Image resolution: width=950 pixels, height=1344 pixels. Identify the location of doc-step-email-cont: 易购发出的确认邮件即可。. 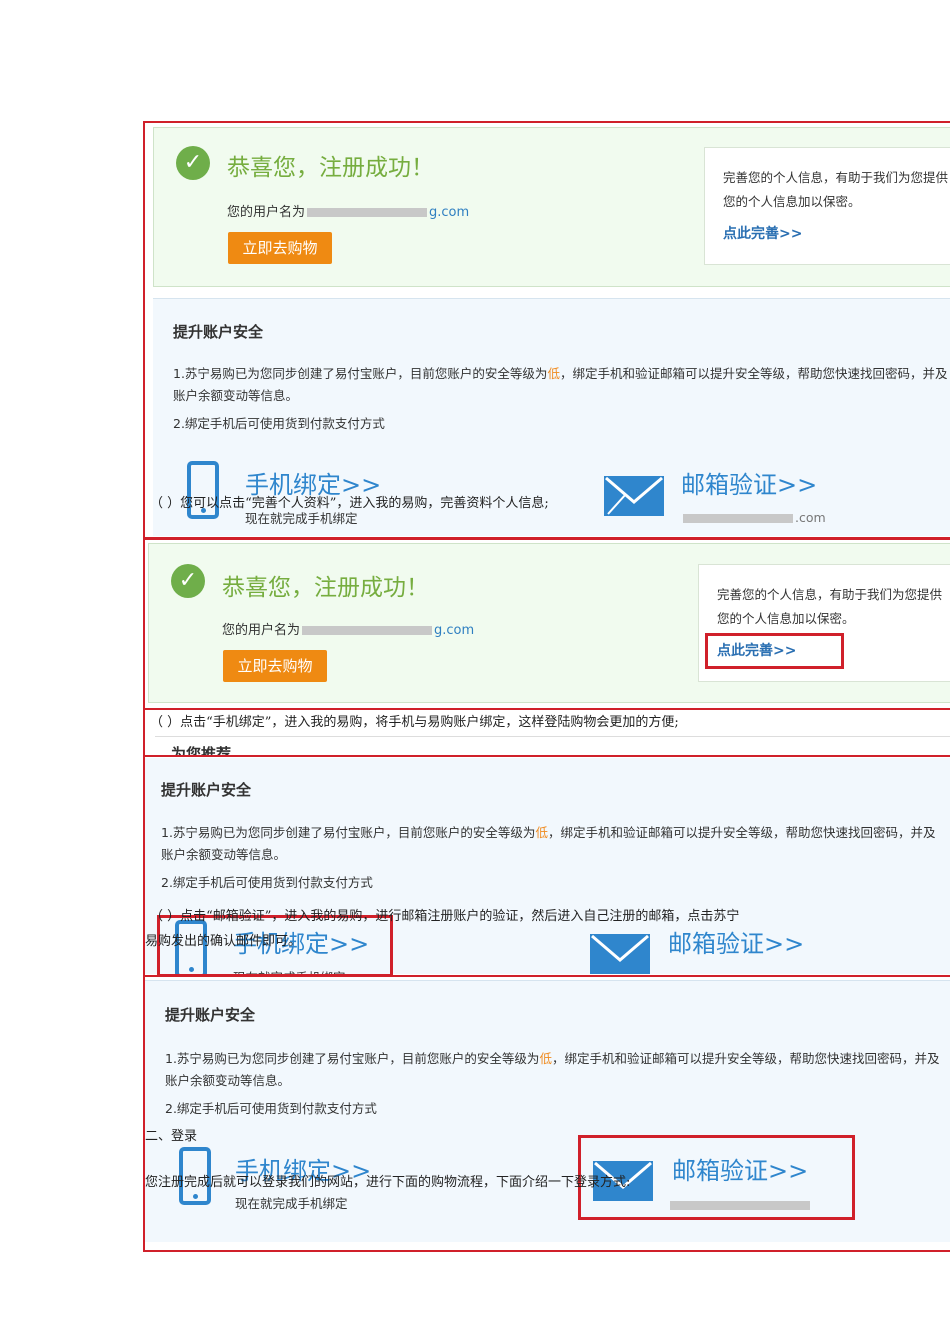
(223, 941).